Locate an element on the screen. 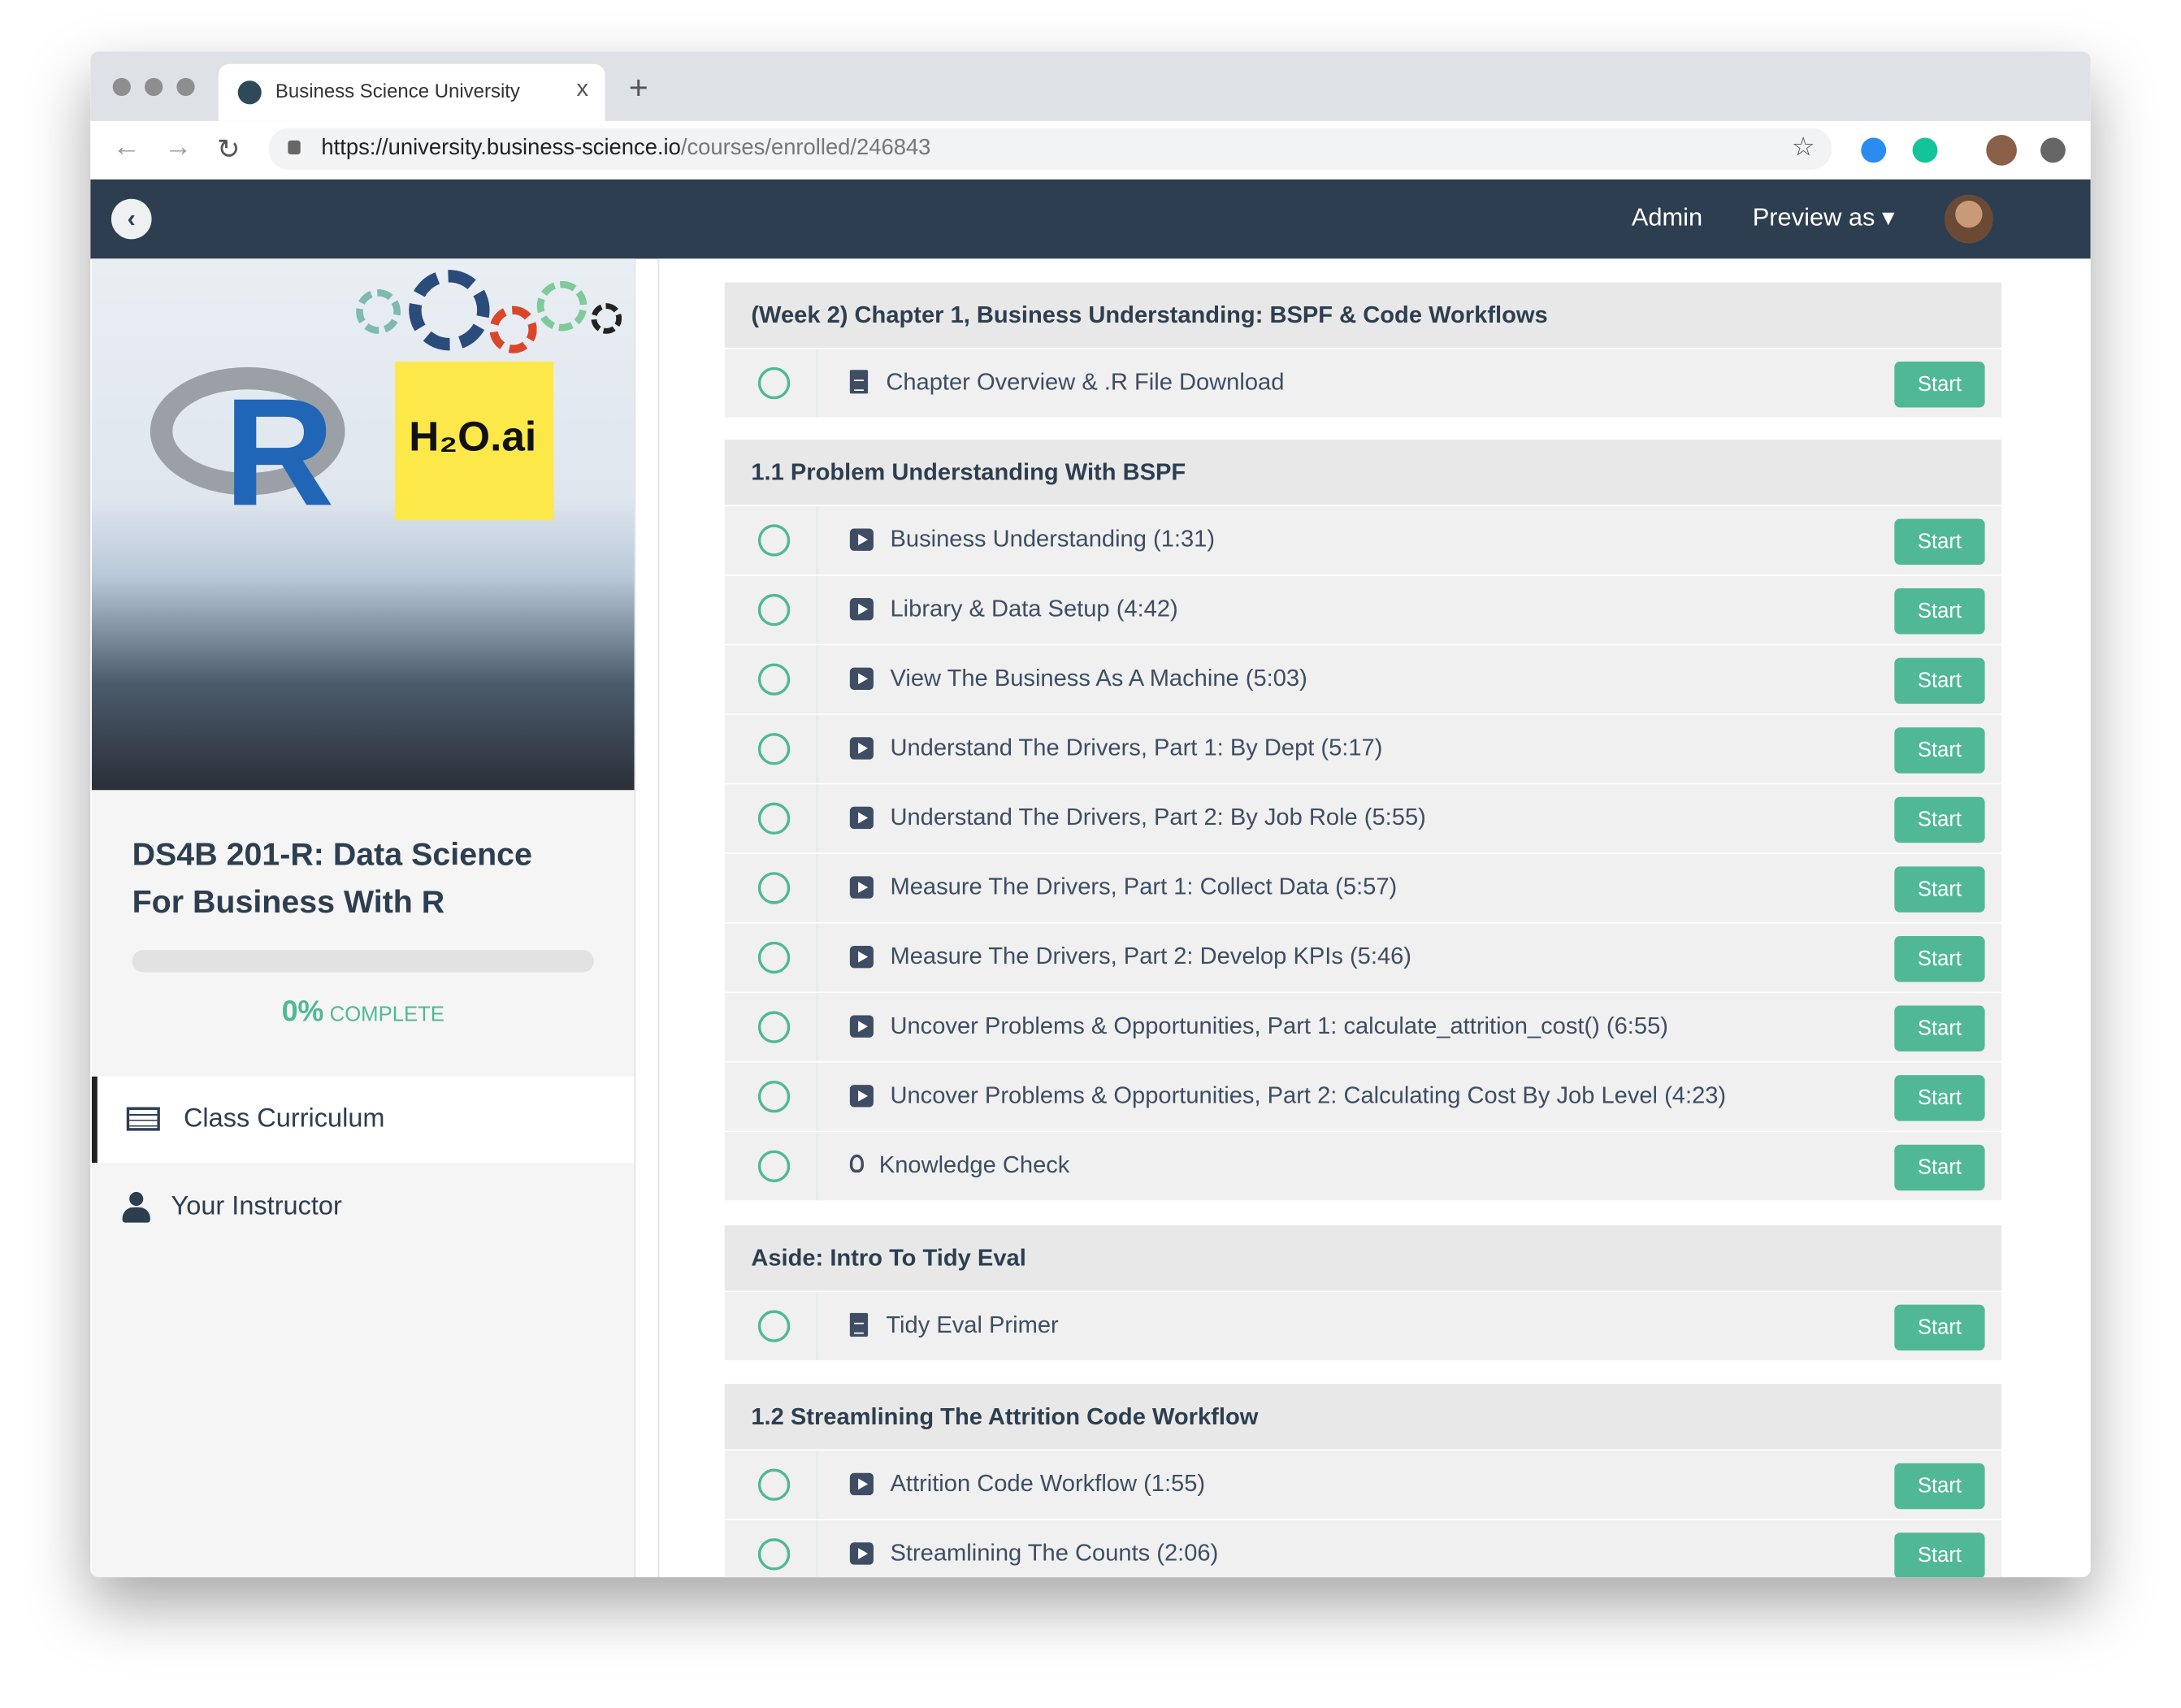 The width and height of the screenshot is (2181, 1708). lecture-row: Business Understanding (1:31) Start is located at coordinates (1363, 540).